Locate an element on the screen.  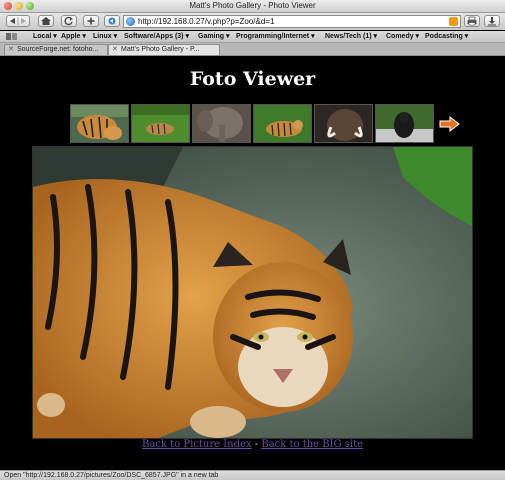
browser-toolbar: http://192.168.0.27/v.php?p=Zoo/&d=1 is located at coordinates (252, 21).